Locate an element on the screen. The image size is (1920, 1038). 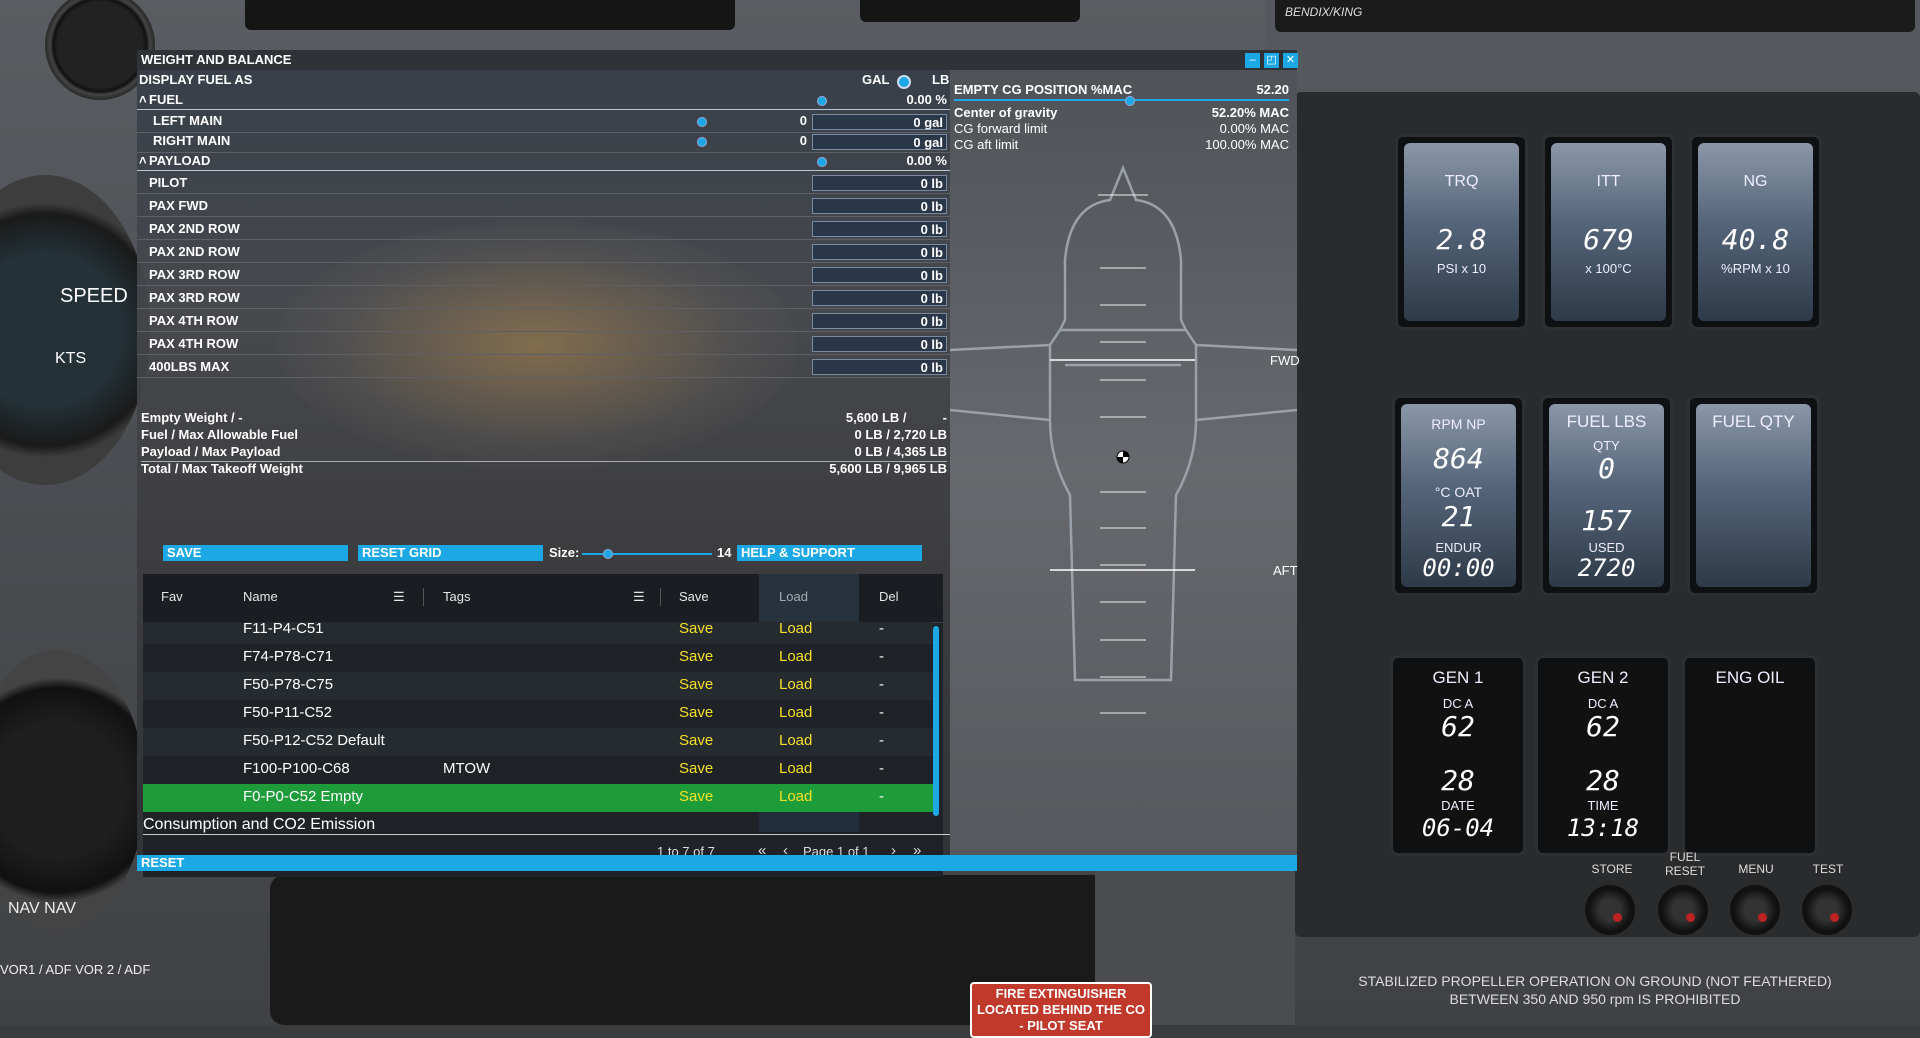
empty-cg-row: EMPTY CG POSITION %MAC 52.20 is located at coordinates (1121, 91).